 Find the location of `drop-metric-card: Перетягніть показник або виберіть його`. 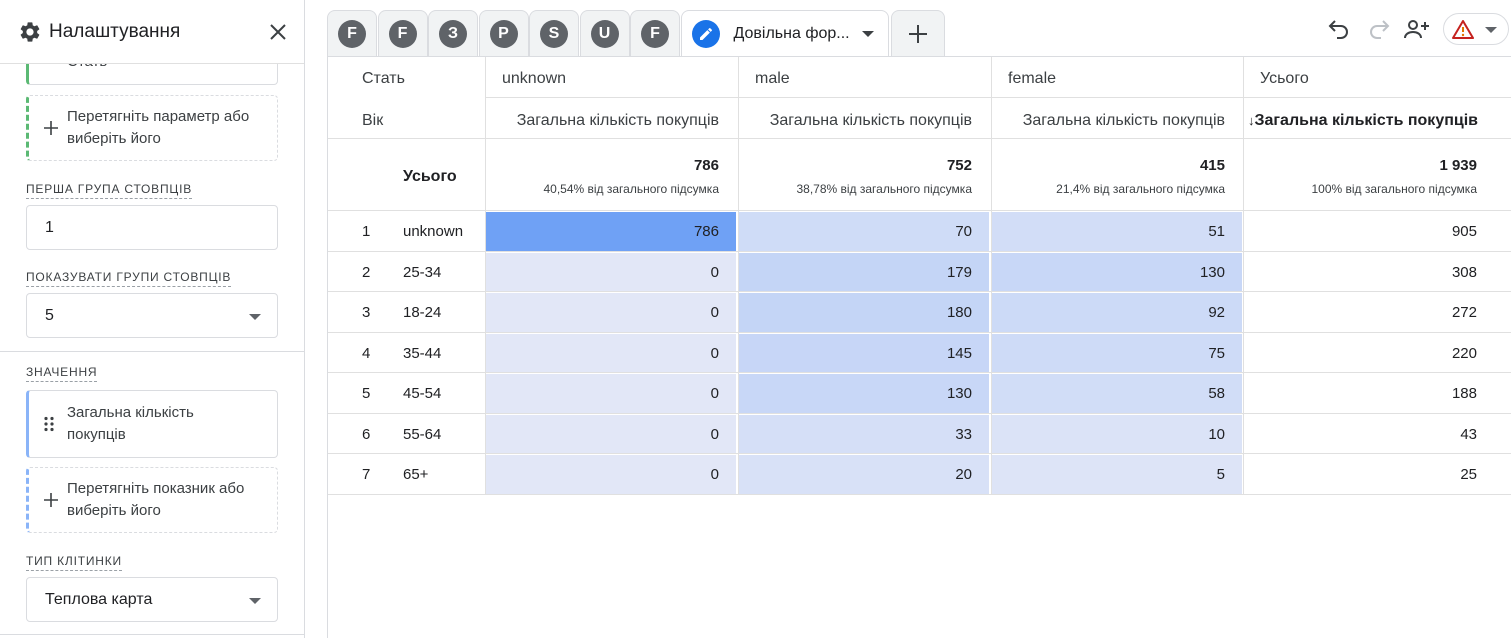

drop-metric-card: Перетягніть показник або виберіть його is located at coordinates (152, 500).